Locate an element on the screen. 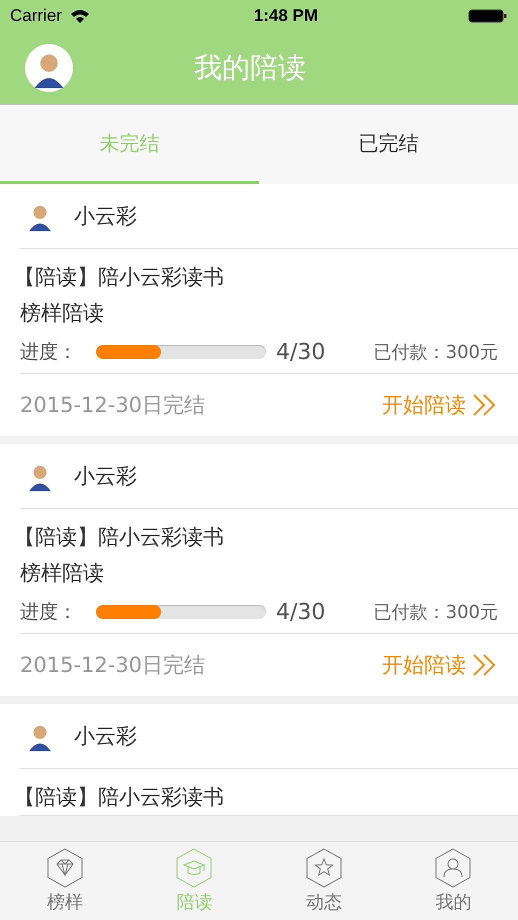  tab-bar-item: 榜样 is located at coordinates (65, 881).